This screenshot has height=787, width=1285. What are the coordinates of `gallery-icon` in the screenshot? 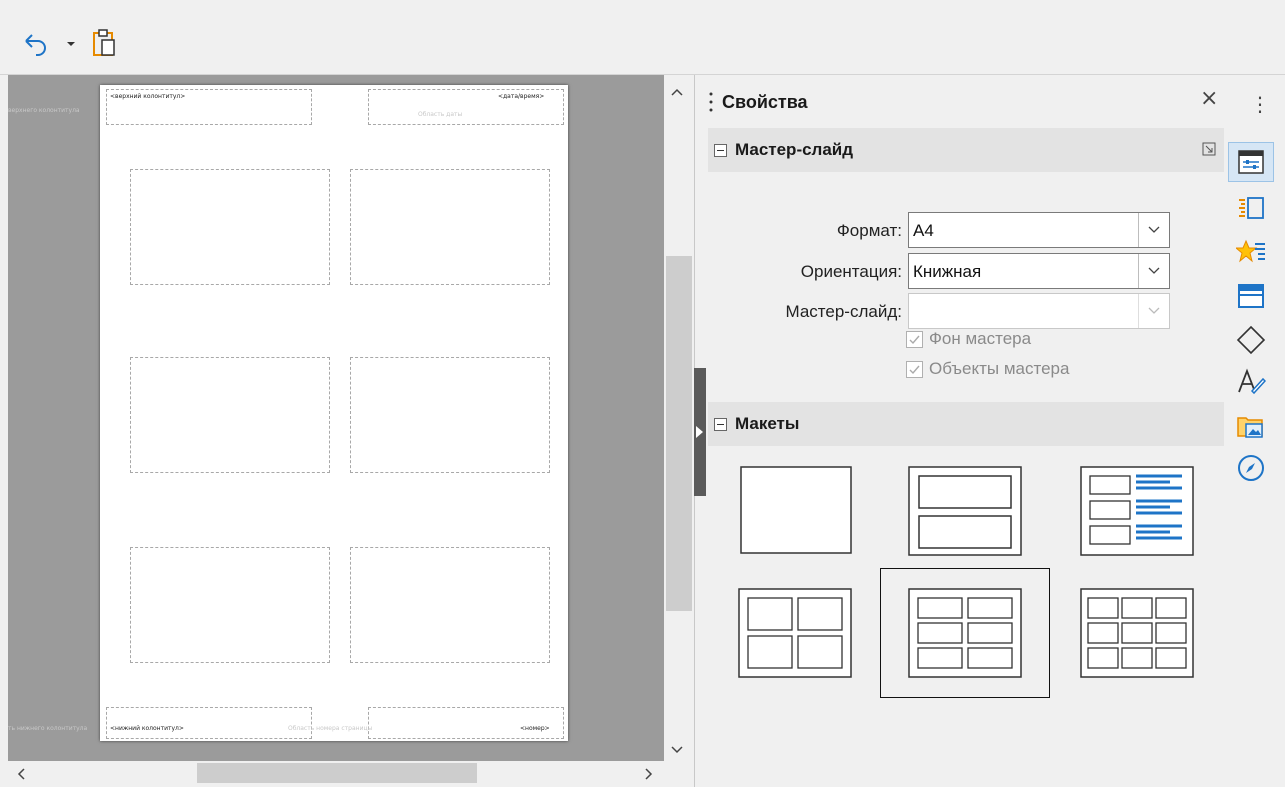 It's located at (1251, 426).